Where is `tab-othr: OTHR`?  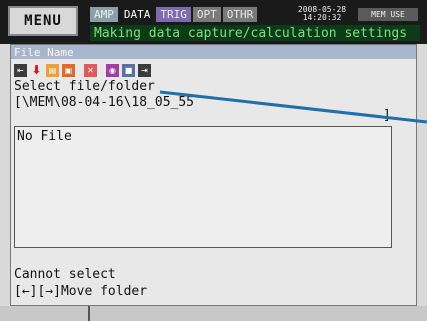 tab-othr: OTHR is located at coordinates (240, 14).